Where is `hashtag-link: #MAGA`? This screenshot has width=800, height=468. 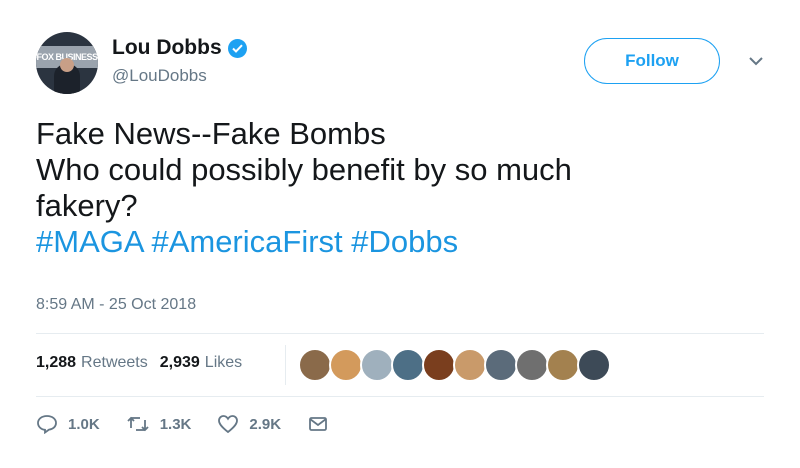 hashtag-link: #MAGA is located at coordinates (89, 241).